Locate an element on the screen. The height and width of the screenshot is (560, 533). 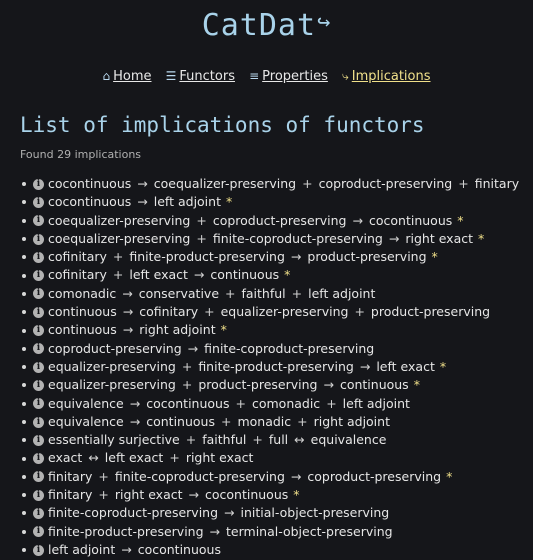
property-link: terminal-object-preserving is located at coordinates (309, 532).